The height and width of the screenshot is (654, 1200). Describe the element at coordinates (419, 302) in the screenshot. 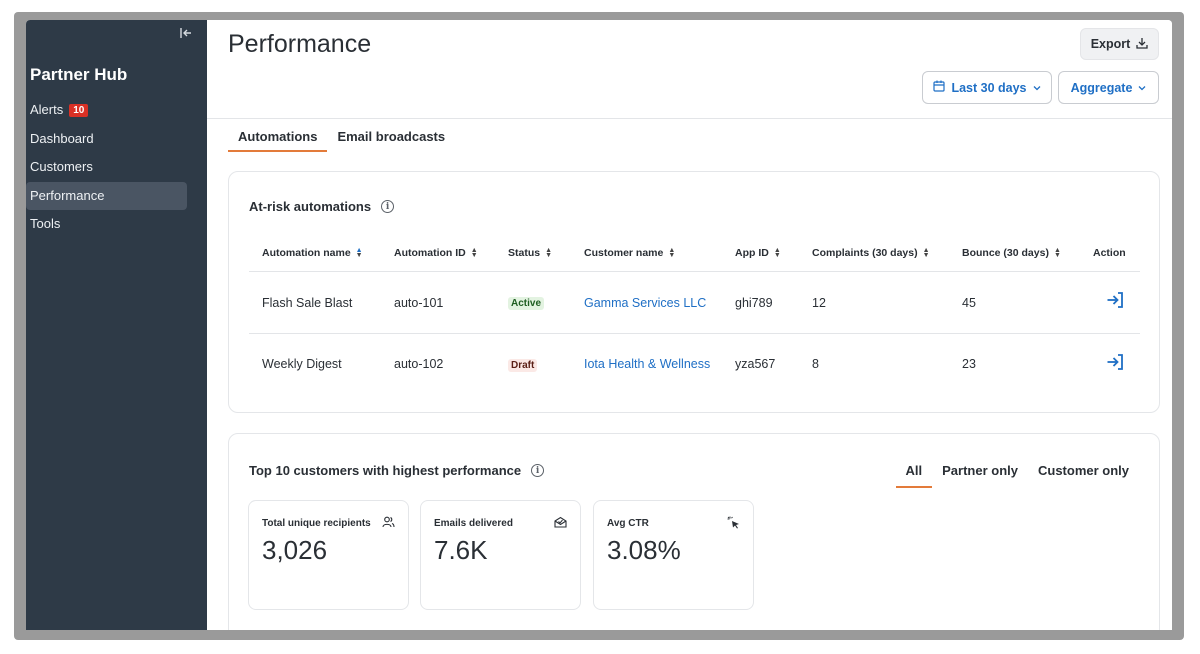

I see `automation-id-cell: auto-101` at that location.